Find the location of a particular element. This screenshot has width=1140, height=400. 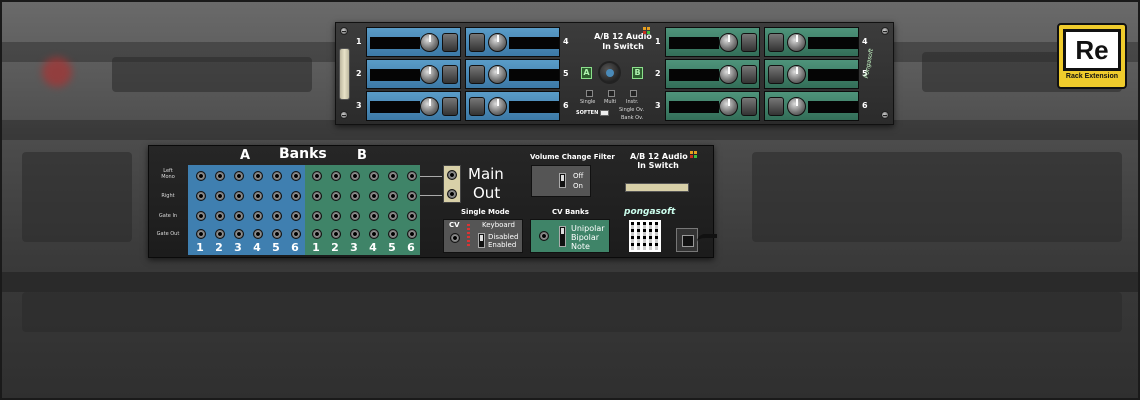

cv-option: Note is located at coordinates (580, 246).